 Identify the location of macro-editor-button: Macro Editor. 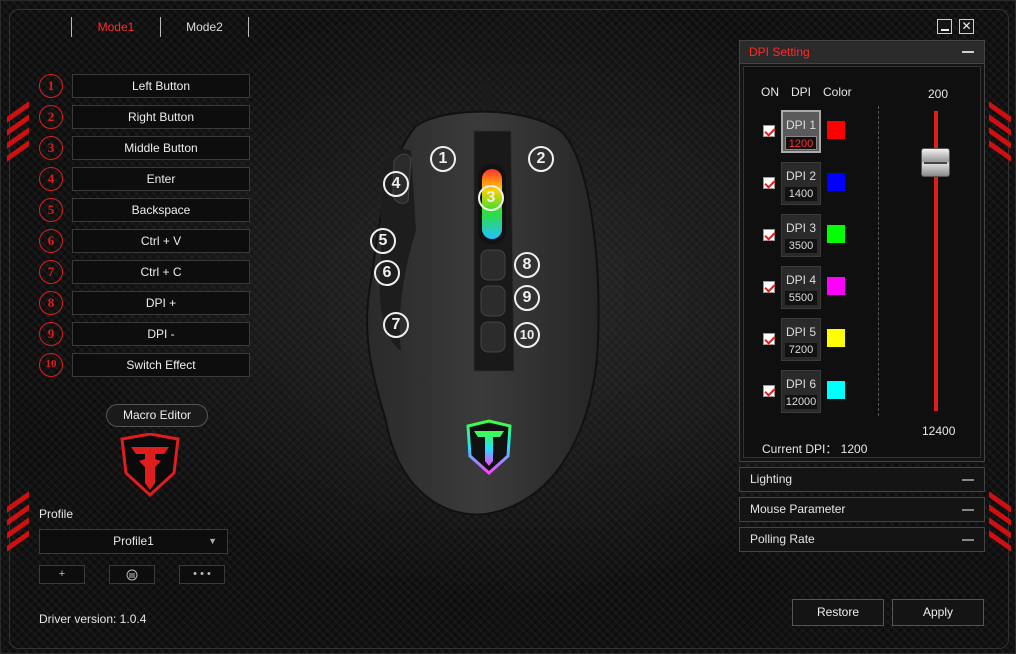
(157, 415).